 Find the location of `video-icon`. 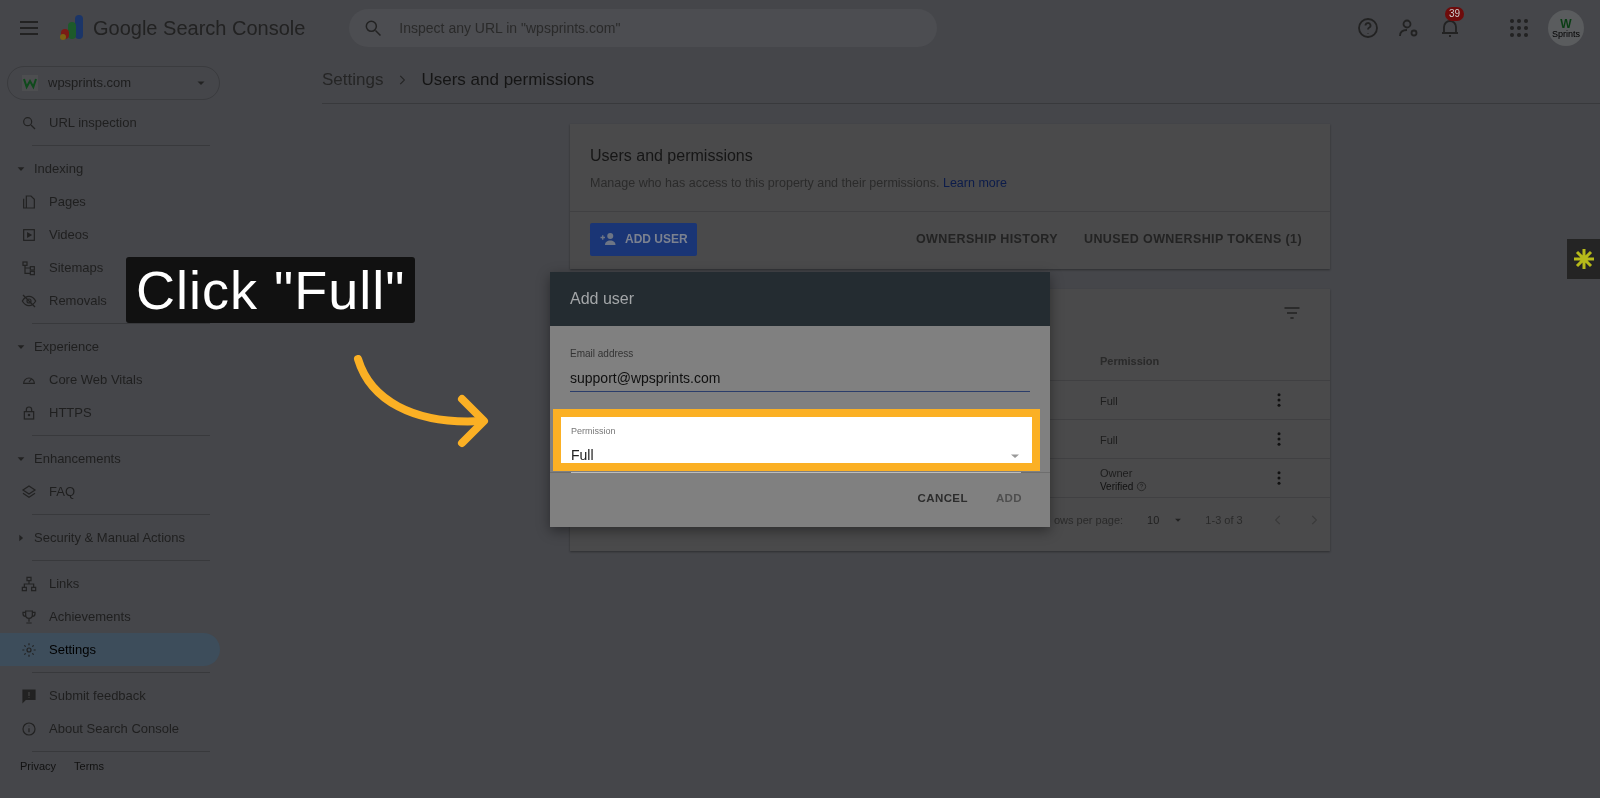

video-icon is located at coordinates (29, 234).